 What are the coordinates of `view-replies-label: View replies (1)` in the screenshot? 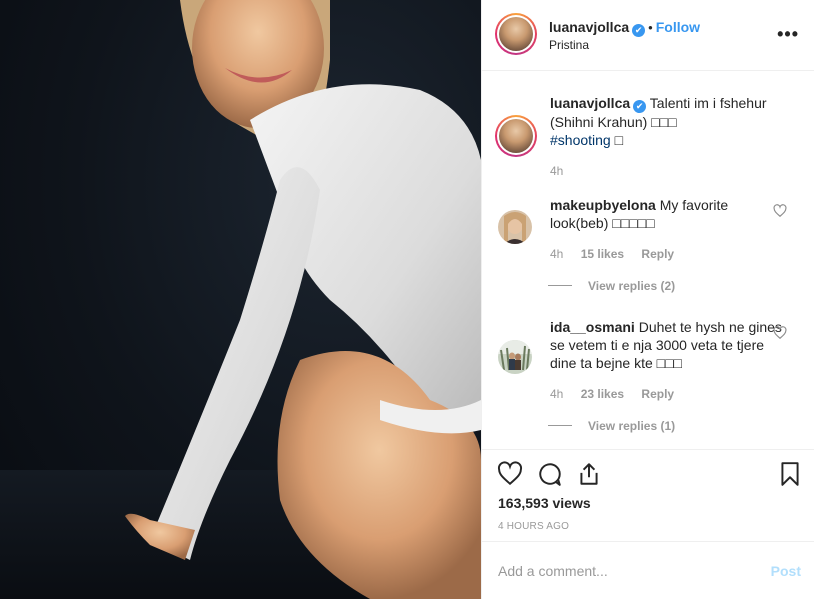 It's located at (632, 426).